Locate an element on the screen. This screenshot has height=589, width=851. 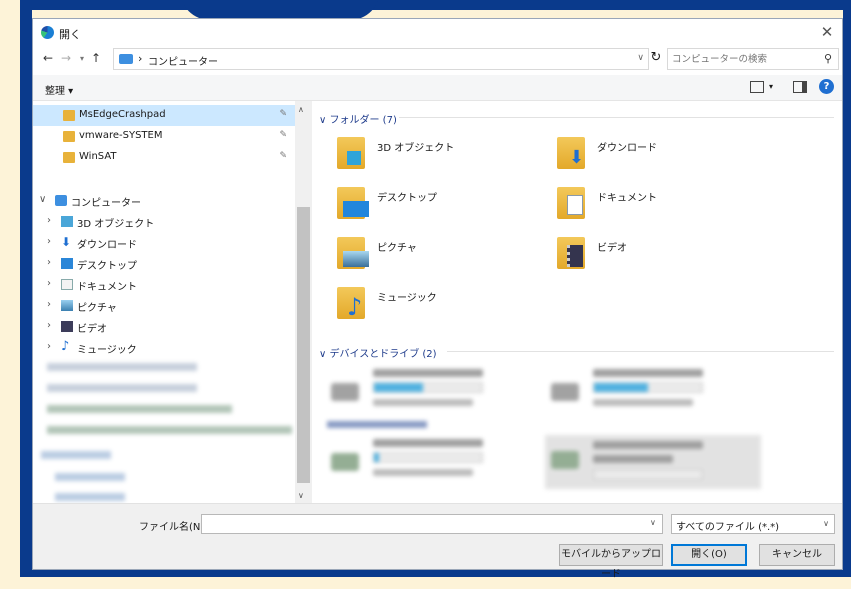
folder-tile-documents: ドキュメント is located at coordinates (662, 207).